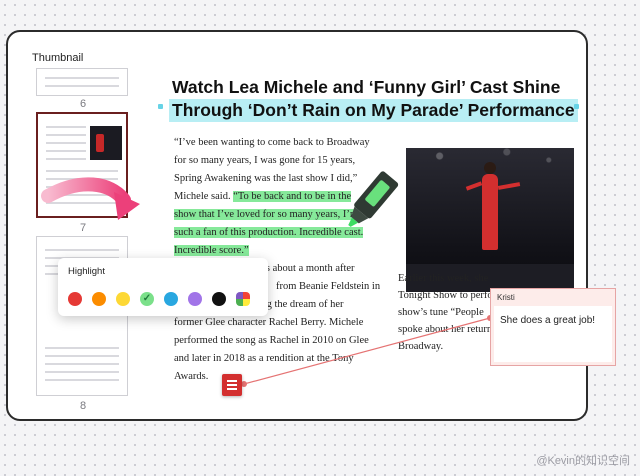 This screenshot has height=476, width=640. Describe the element at coordinates (90, 198) in the screenshot. I see `pointer-arrow-icon` at that location.